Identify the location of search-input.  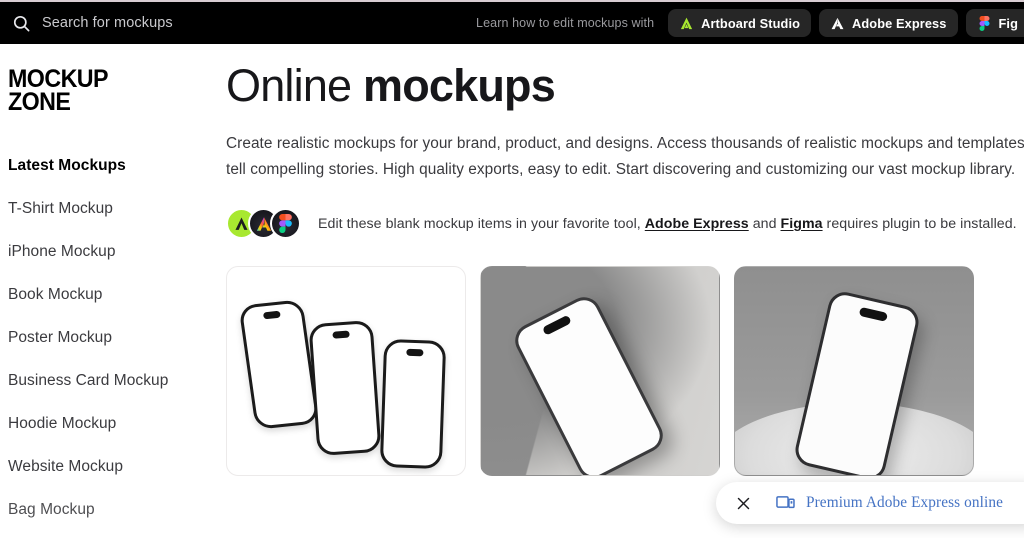
(192, 23).